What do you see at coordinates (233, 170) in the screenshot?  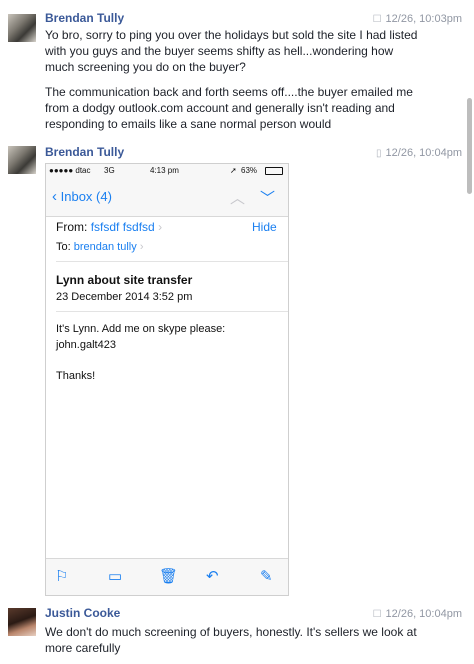 I see `location-icon: ➚` at bounding box center [233, 170].